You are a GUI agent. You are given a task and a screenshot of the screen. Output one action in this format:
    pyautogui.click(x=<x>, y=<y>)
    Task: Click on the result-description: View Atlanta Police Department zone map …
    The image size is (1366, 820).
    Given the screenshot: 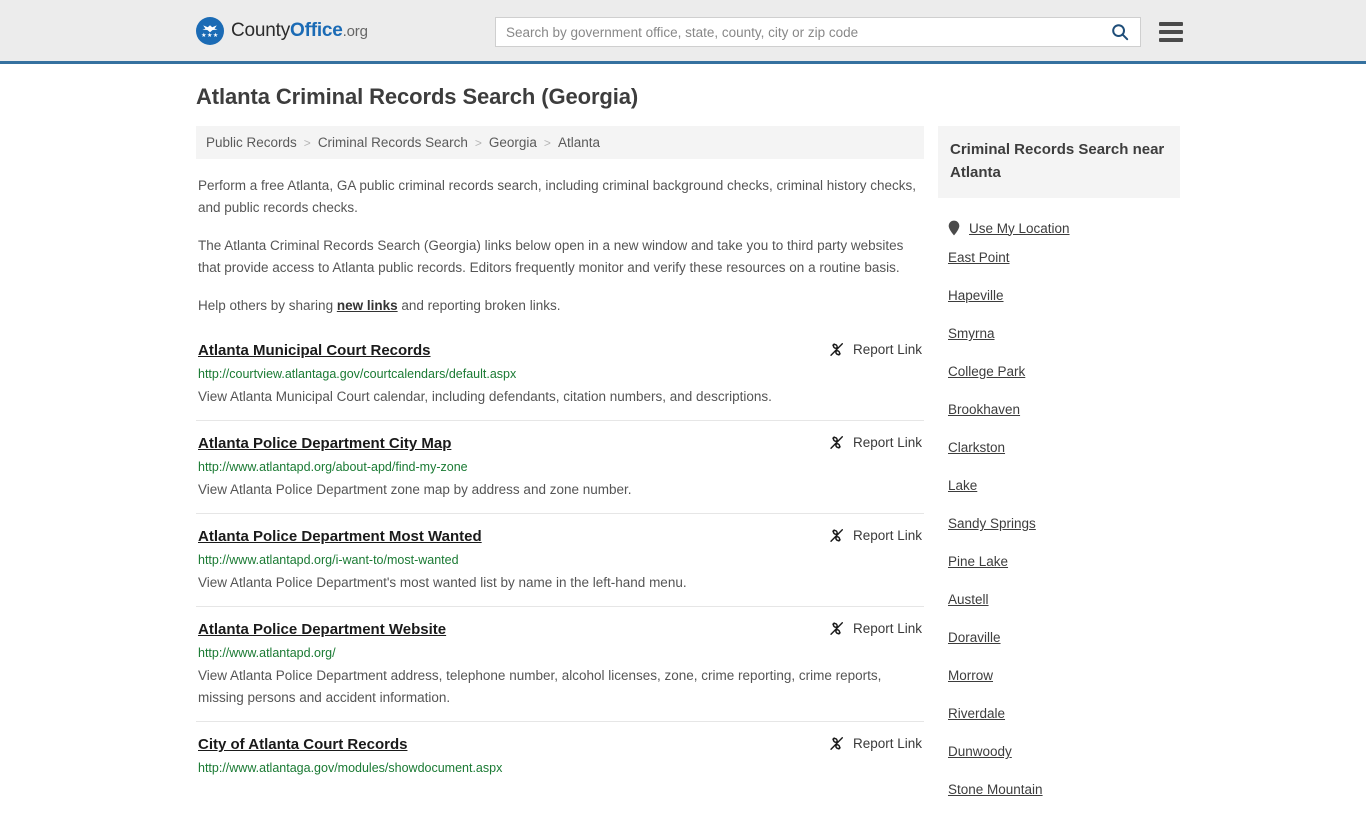 What is the action you would take?
    pyautogui.click(x=415, y=489)
    